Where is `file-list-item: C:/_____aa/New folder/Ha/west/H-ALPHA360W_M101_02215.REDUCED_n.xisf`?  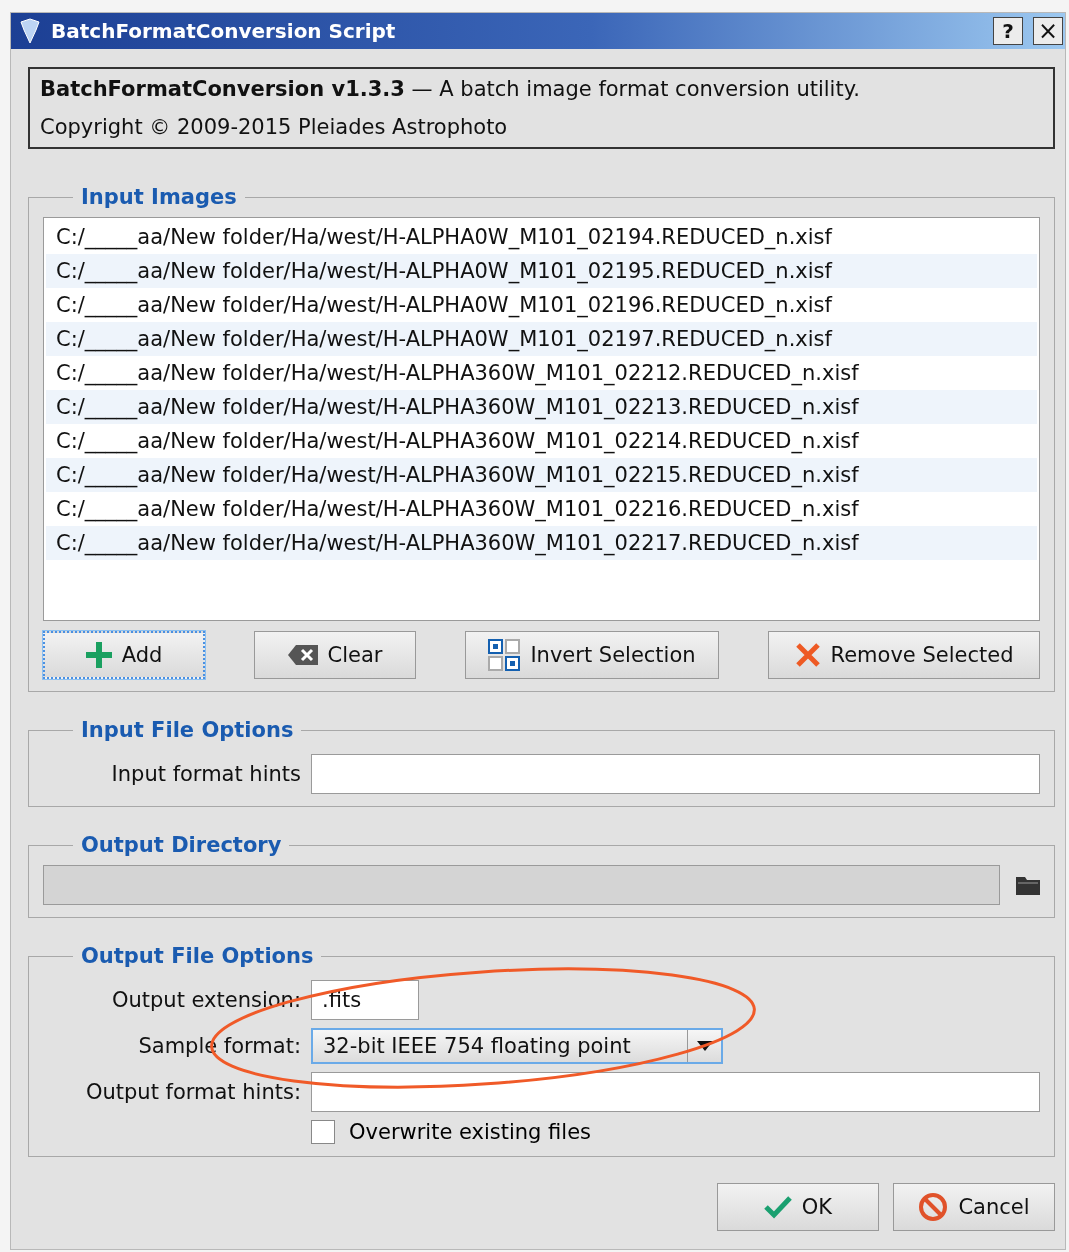 file-list-item: C:/_____aa/New folder/Ha/west/H-ALPHA360W_M101_02215.REDUCED_n.xisf is located at coordinates (541, 475).